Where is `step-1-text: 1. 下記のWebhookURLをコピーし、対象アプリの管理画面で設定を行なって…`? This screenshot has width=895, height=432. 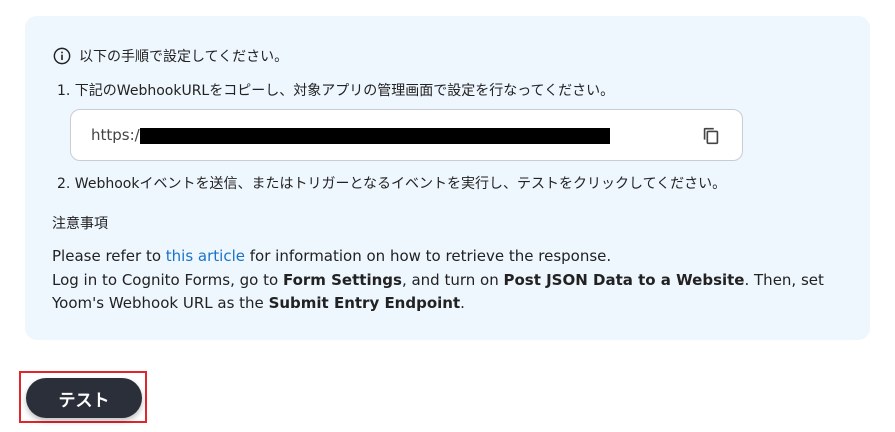 step-1-text: 1. 下記のWebhookURLをコピーし、対象アプリの管理画面で設定を行なって… is located at coordinates (336, 91).